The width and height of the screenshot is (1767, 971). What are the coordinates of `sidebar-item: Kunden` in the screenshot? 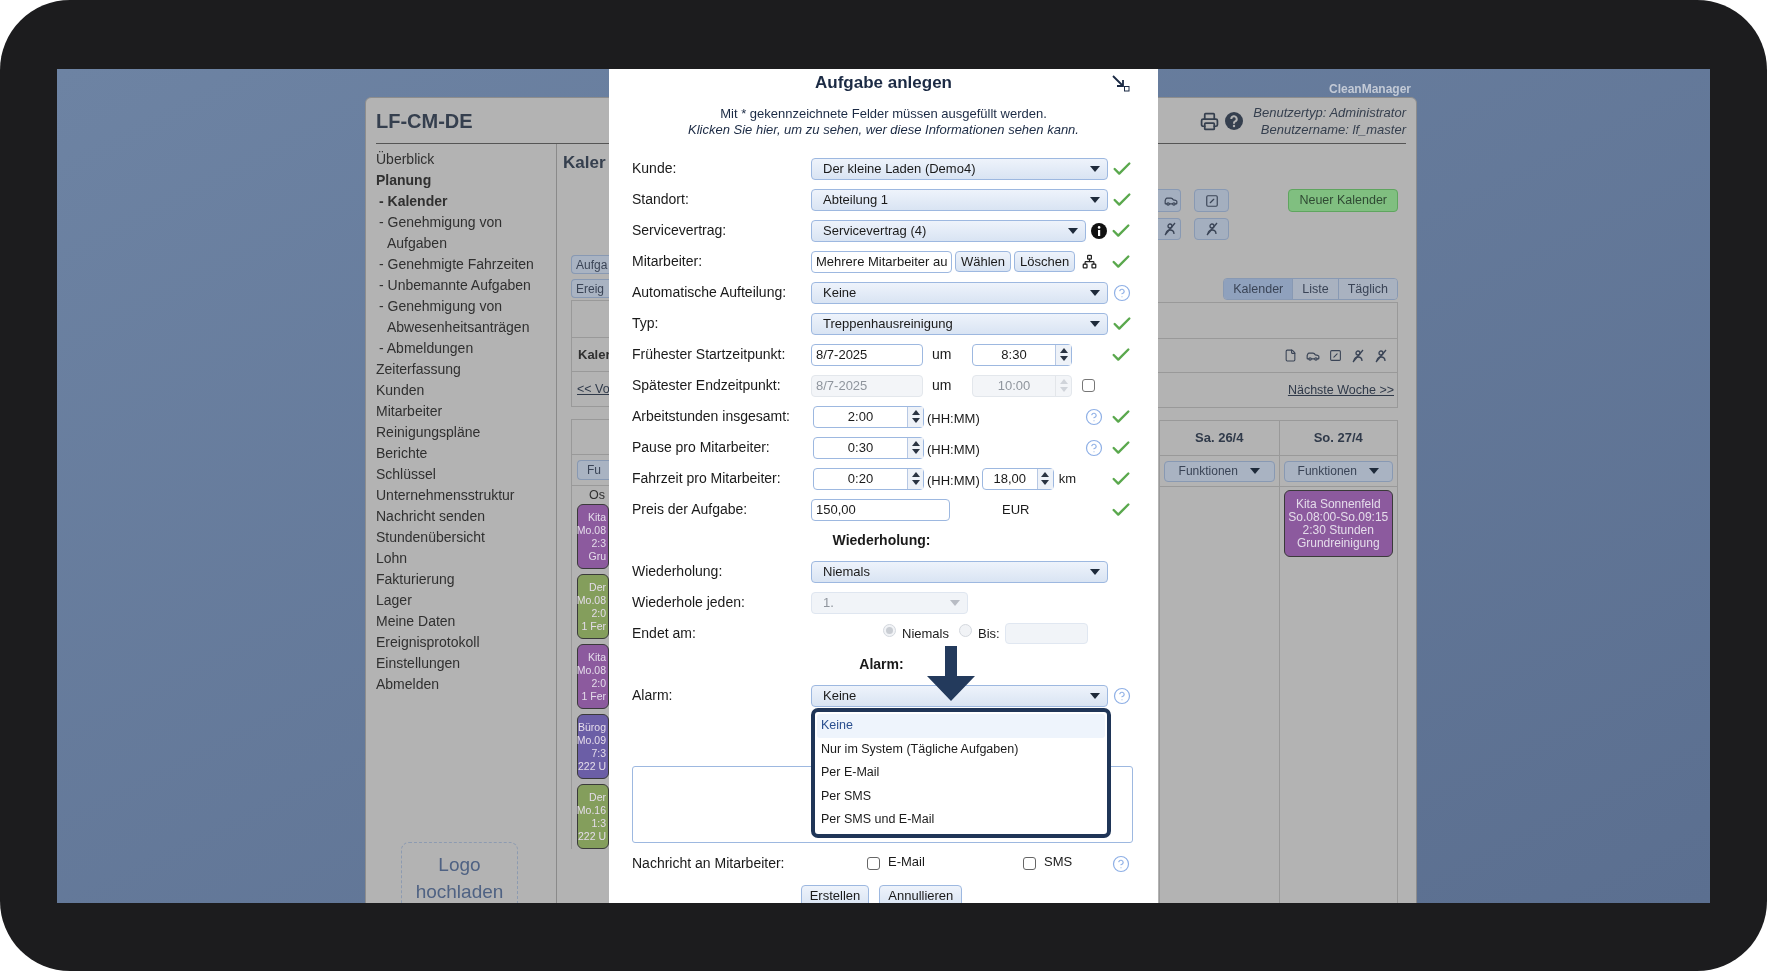 It's located at (466, 390).